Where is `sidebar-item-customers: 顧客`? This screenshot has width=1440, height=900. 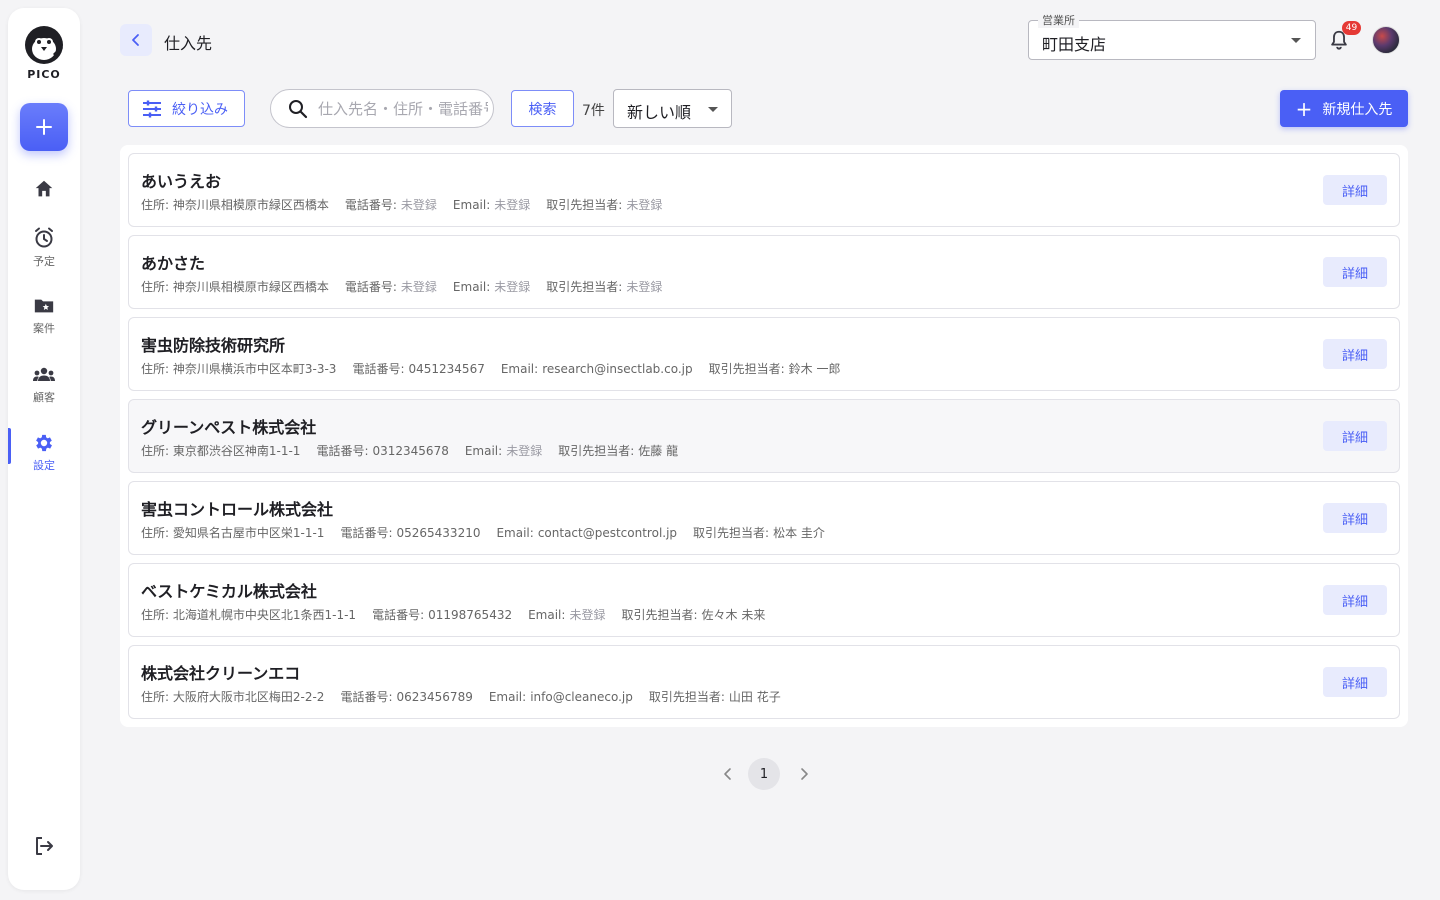
sidebar-item-customers: 顧客 is located at coordinates (44, 384).